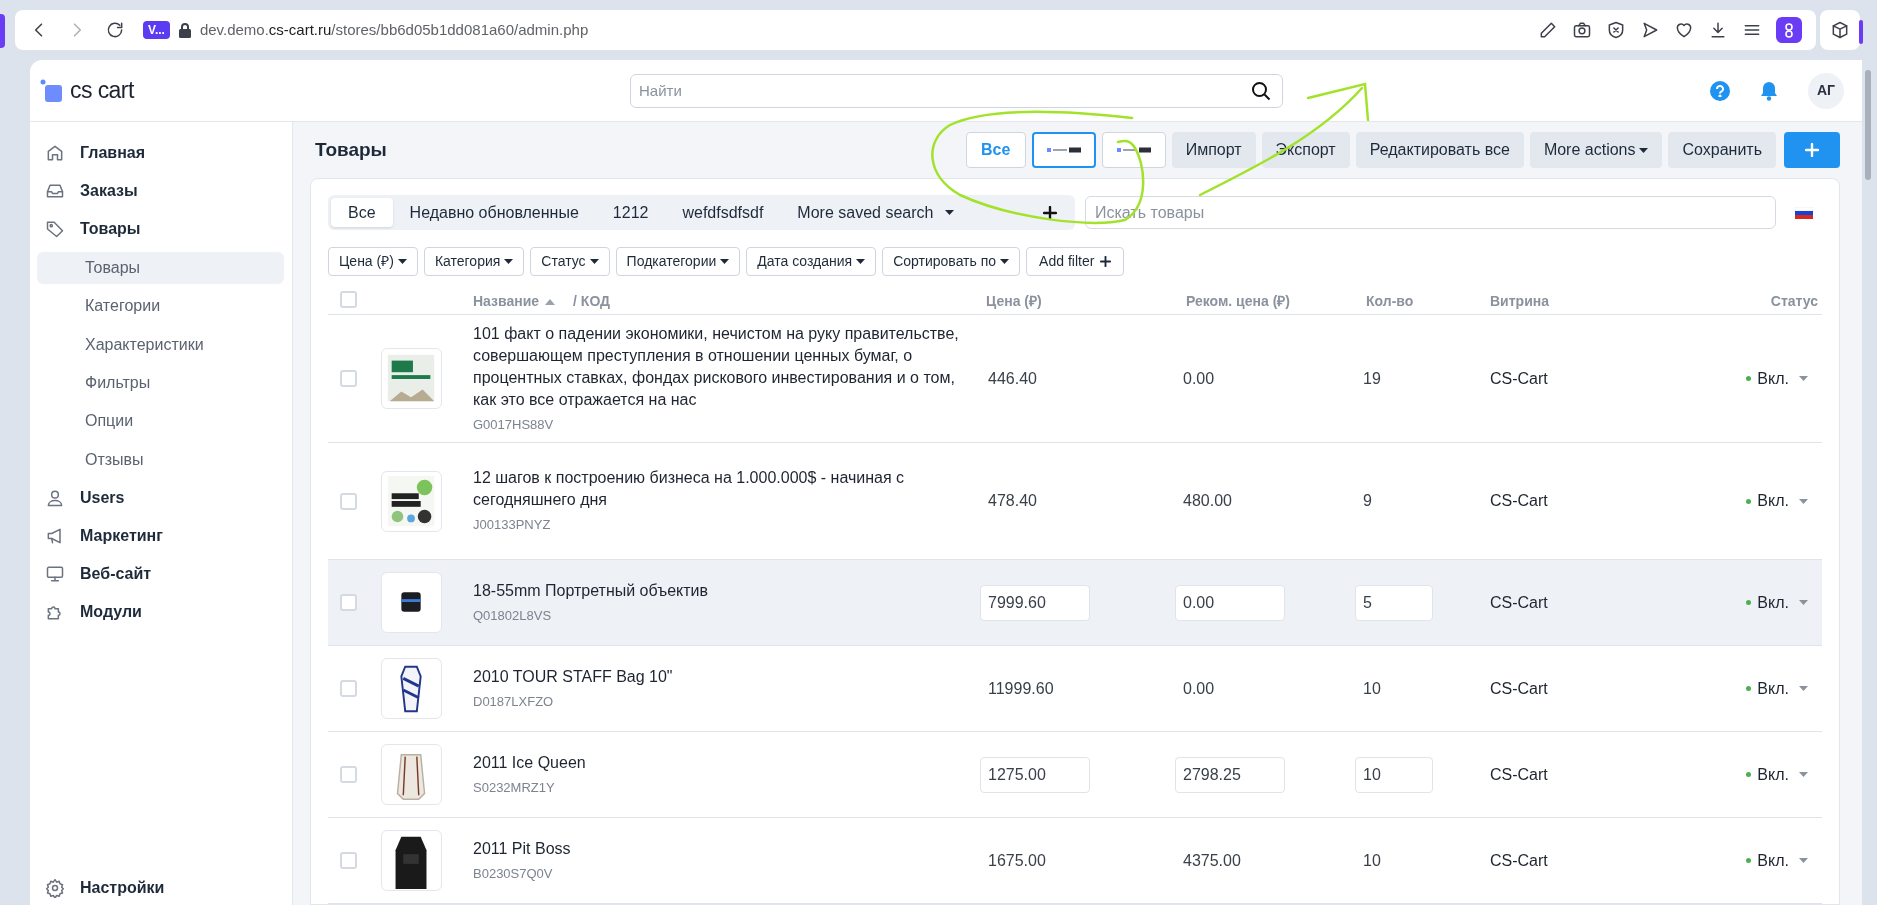 This screenshot has height=905, width=1877. Describe the element at coordinates (716, 762) in the screenshot. I see `product-name: 2011 Ice Queen` at that location.